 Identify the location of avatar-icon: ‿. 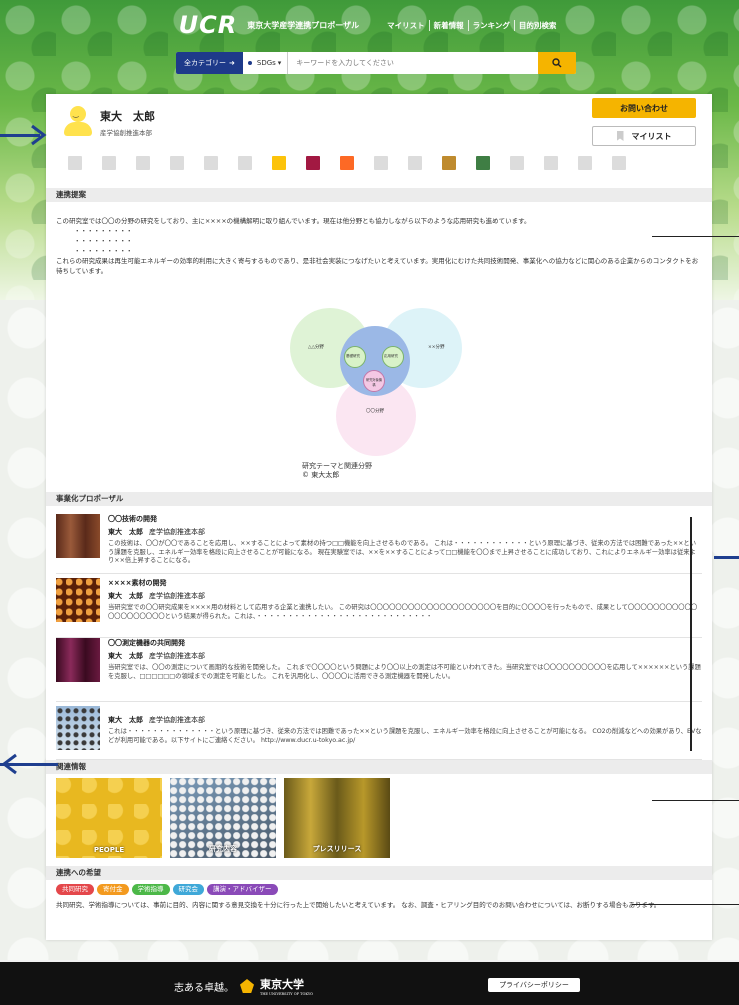
(78, 121).